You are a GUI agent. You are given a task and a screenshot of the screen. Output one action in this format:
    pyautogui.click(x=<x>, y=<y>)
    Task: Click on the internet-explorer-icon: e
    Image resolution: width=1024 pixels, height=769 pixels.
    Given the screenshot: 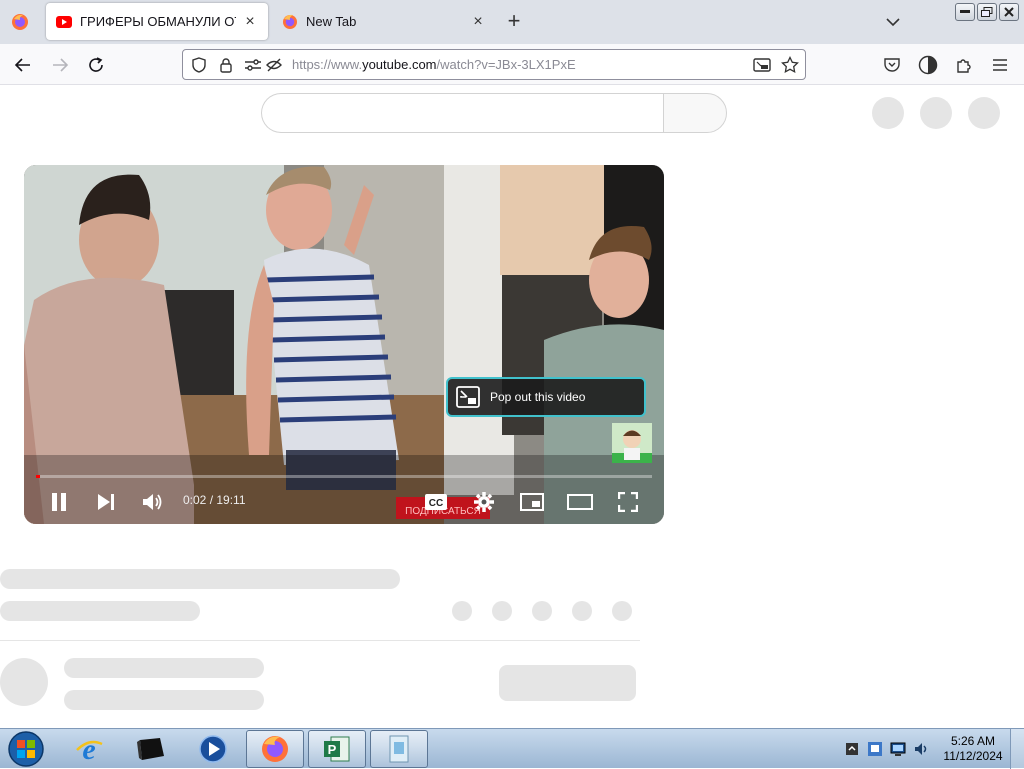 What is the action you would take?
    pyautogui.click(x=89, y=749)
    